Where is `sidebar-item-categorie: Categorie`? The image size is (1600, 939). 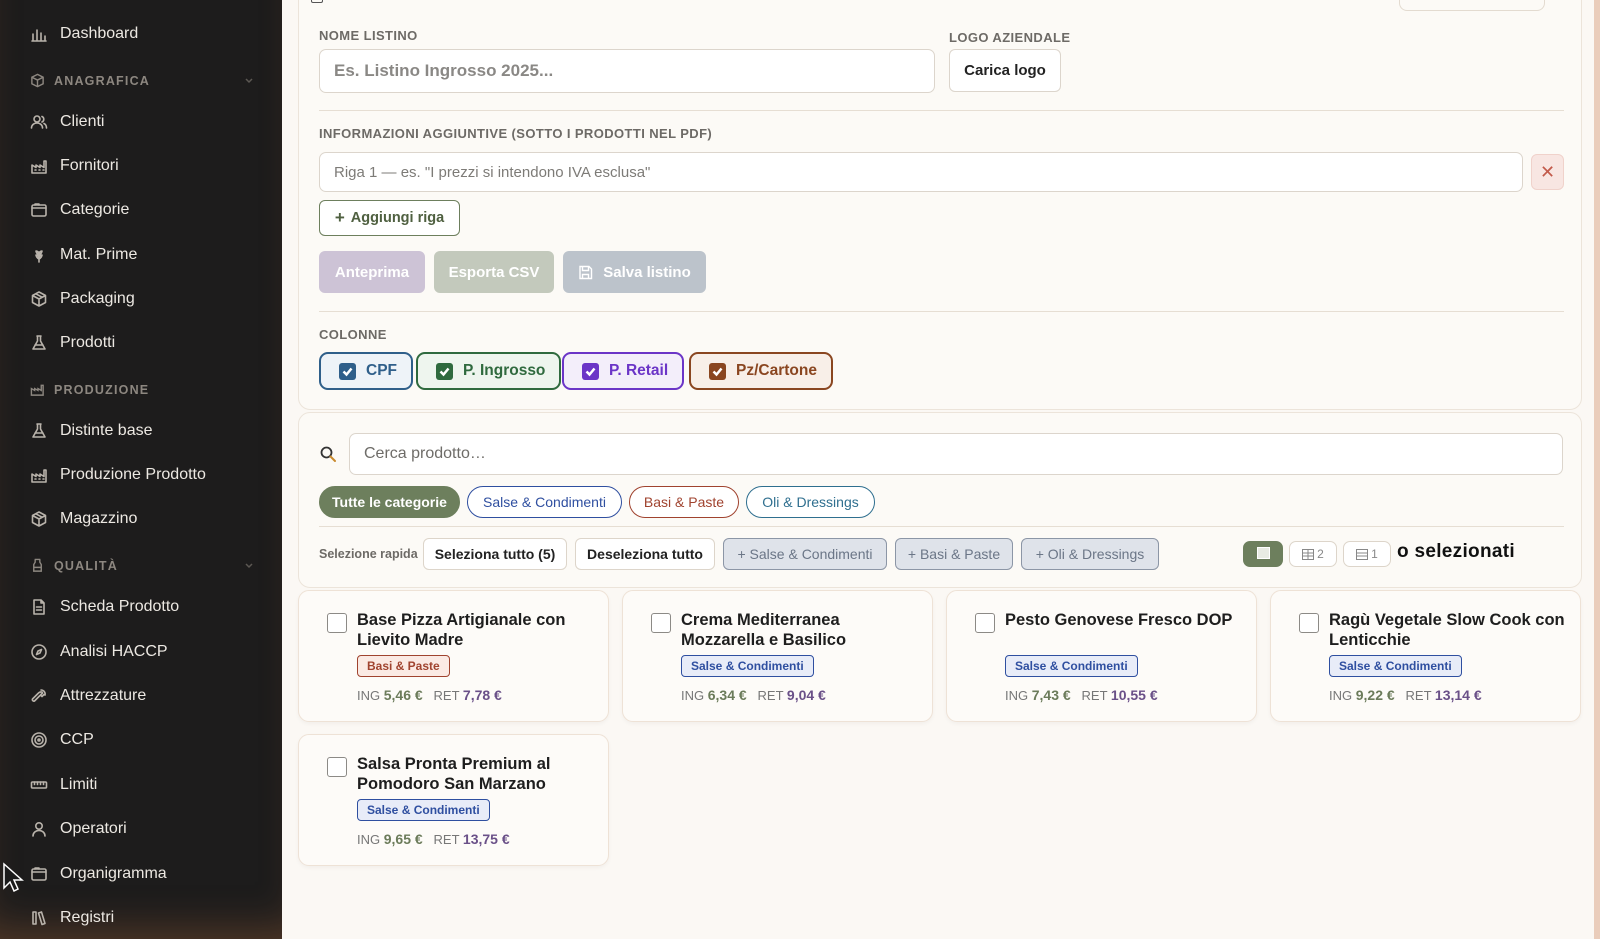 sidebar-item-categorie: Categorie is located at coordinates (141, 210).